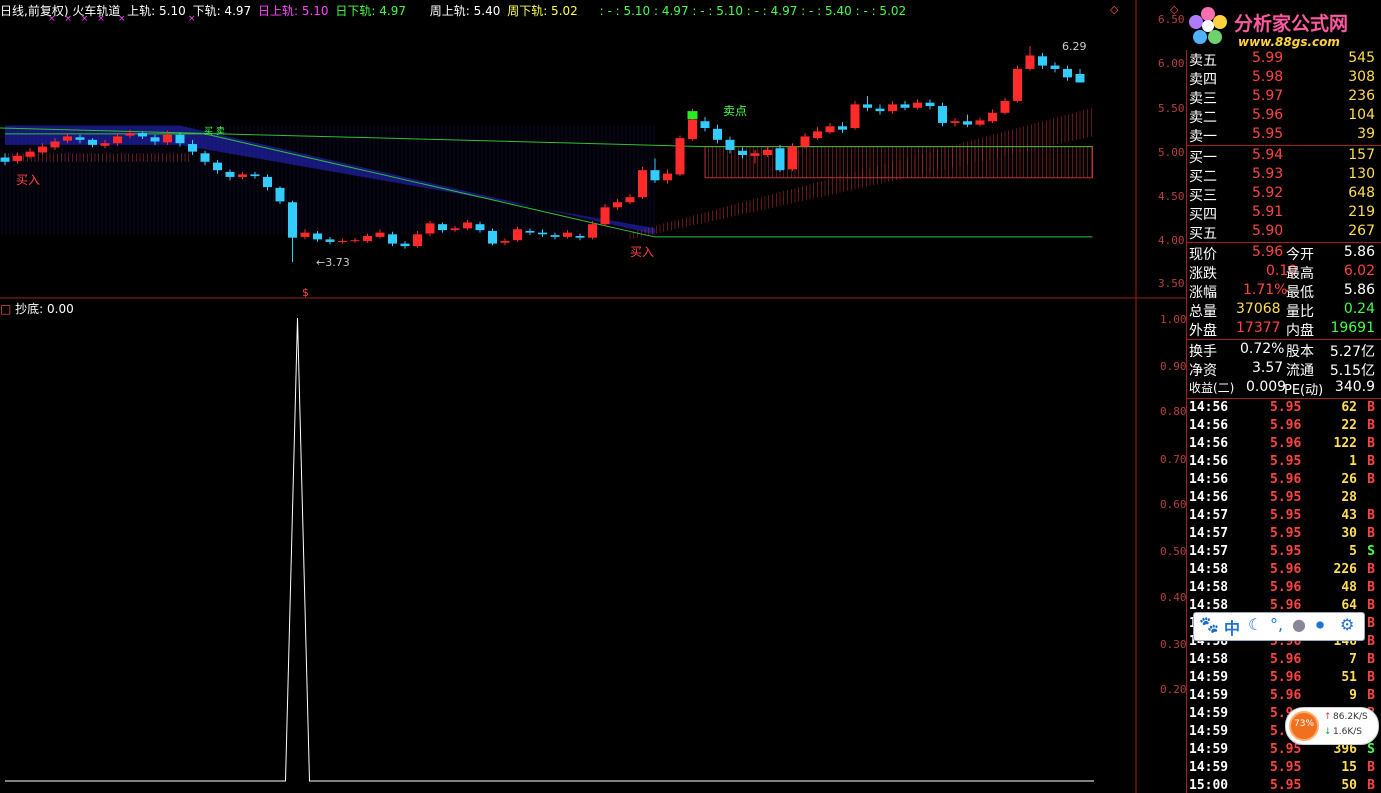  I want to click on price-tick: 4.00, so click(1171, 240).